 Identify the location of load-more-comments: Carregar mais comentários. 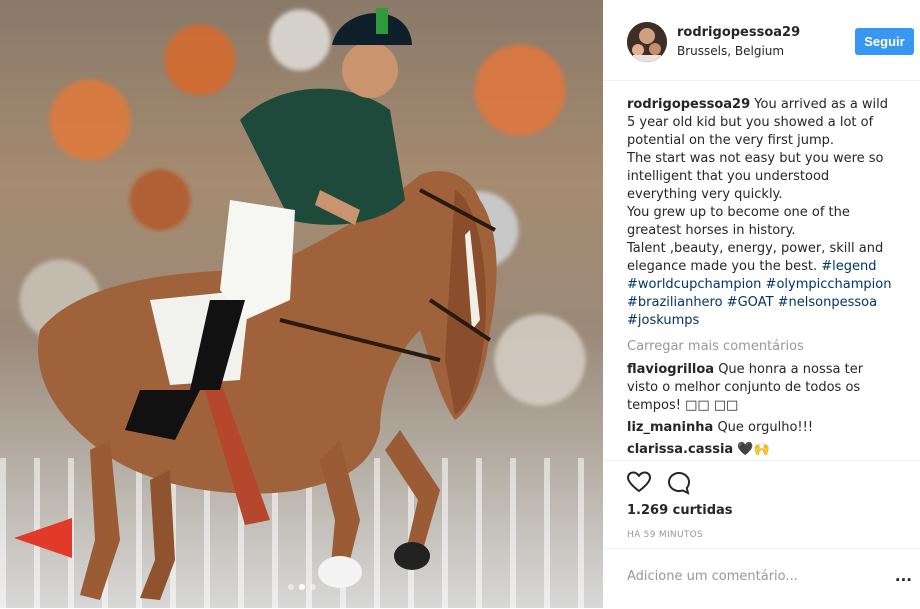
(761, 347).